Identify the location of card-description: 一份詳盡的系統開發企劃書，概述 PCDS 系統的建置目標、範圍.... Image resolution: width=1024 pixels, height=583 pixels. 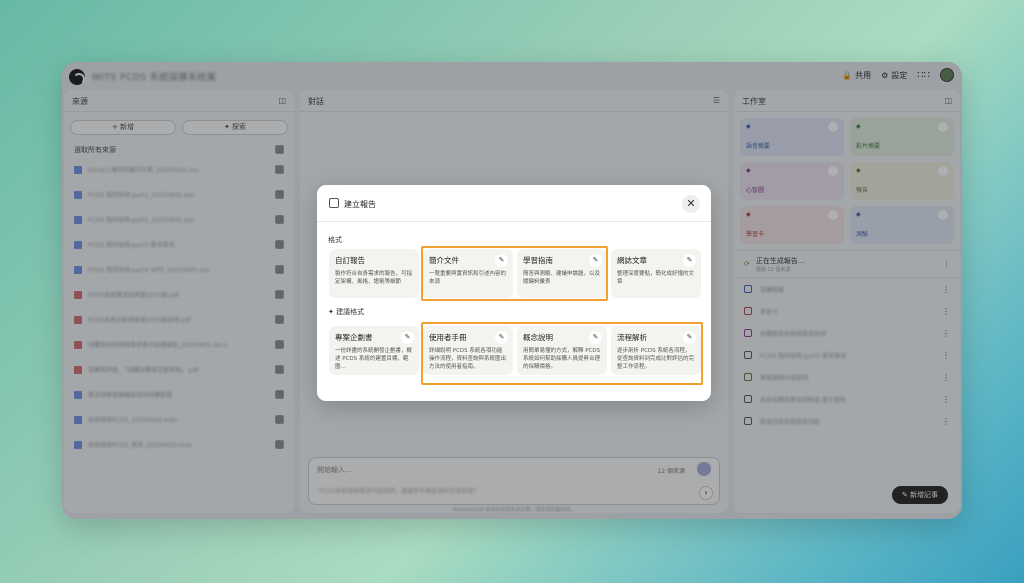
(374, 359).